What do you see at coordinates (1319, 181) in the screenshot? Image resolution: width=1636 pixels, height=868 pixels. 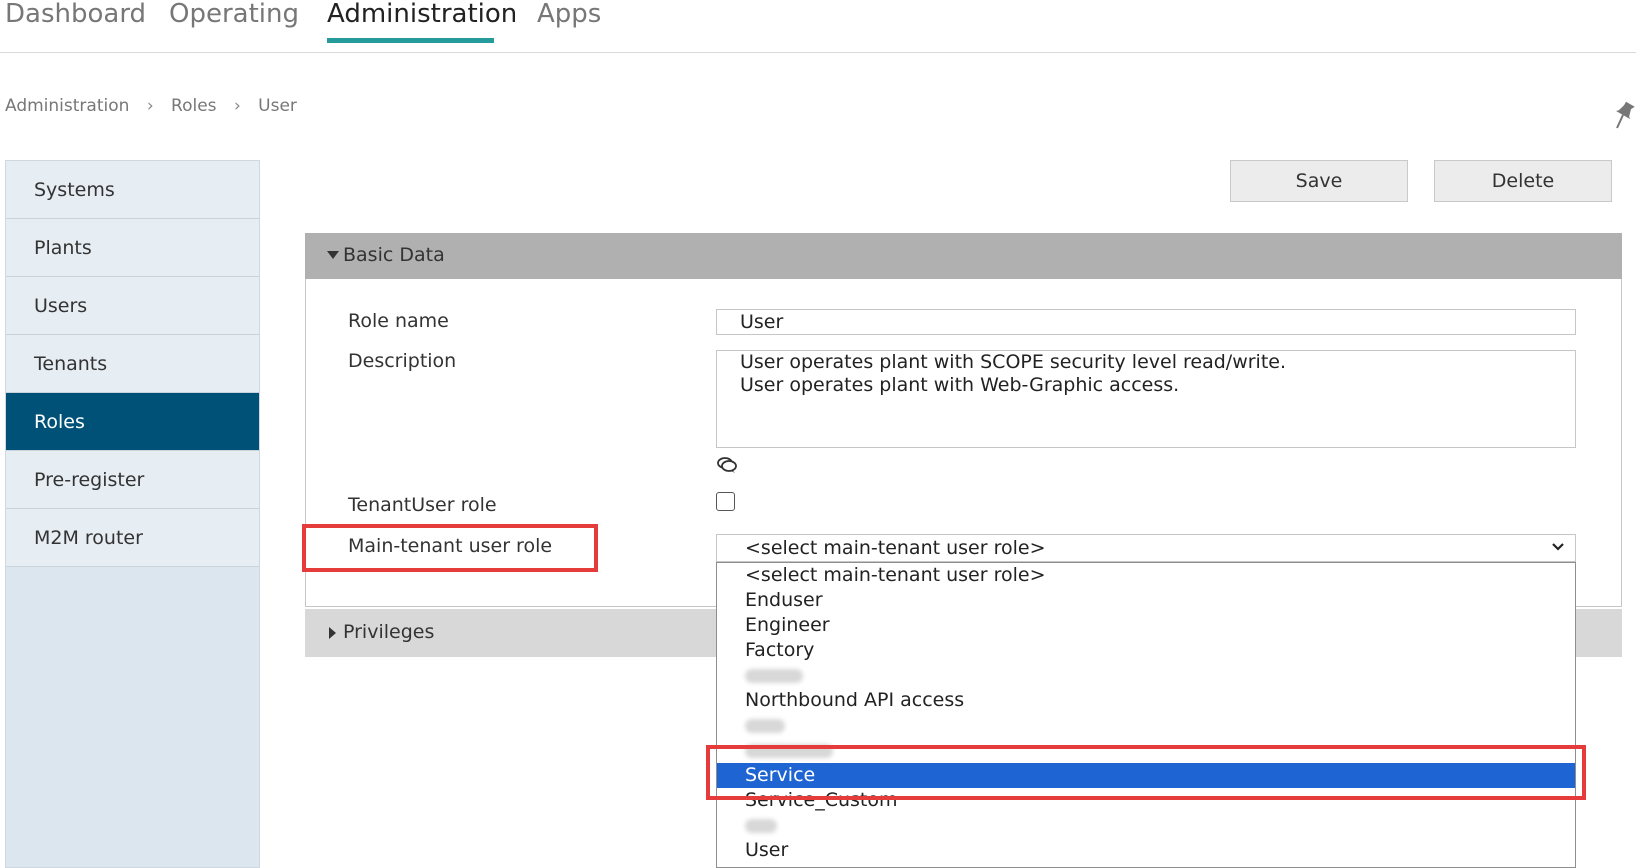 I see `save-button: Save` at bounding box center [1319, 181].